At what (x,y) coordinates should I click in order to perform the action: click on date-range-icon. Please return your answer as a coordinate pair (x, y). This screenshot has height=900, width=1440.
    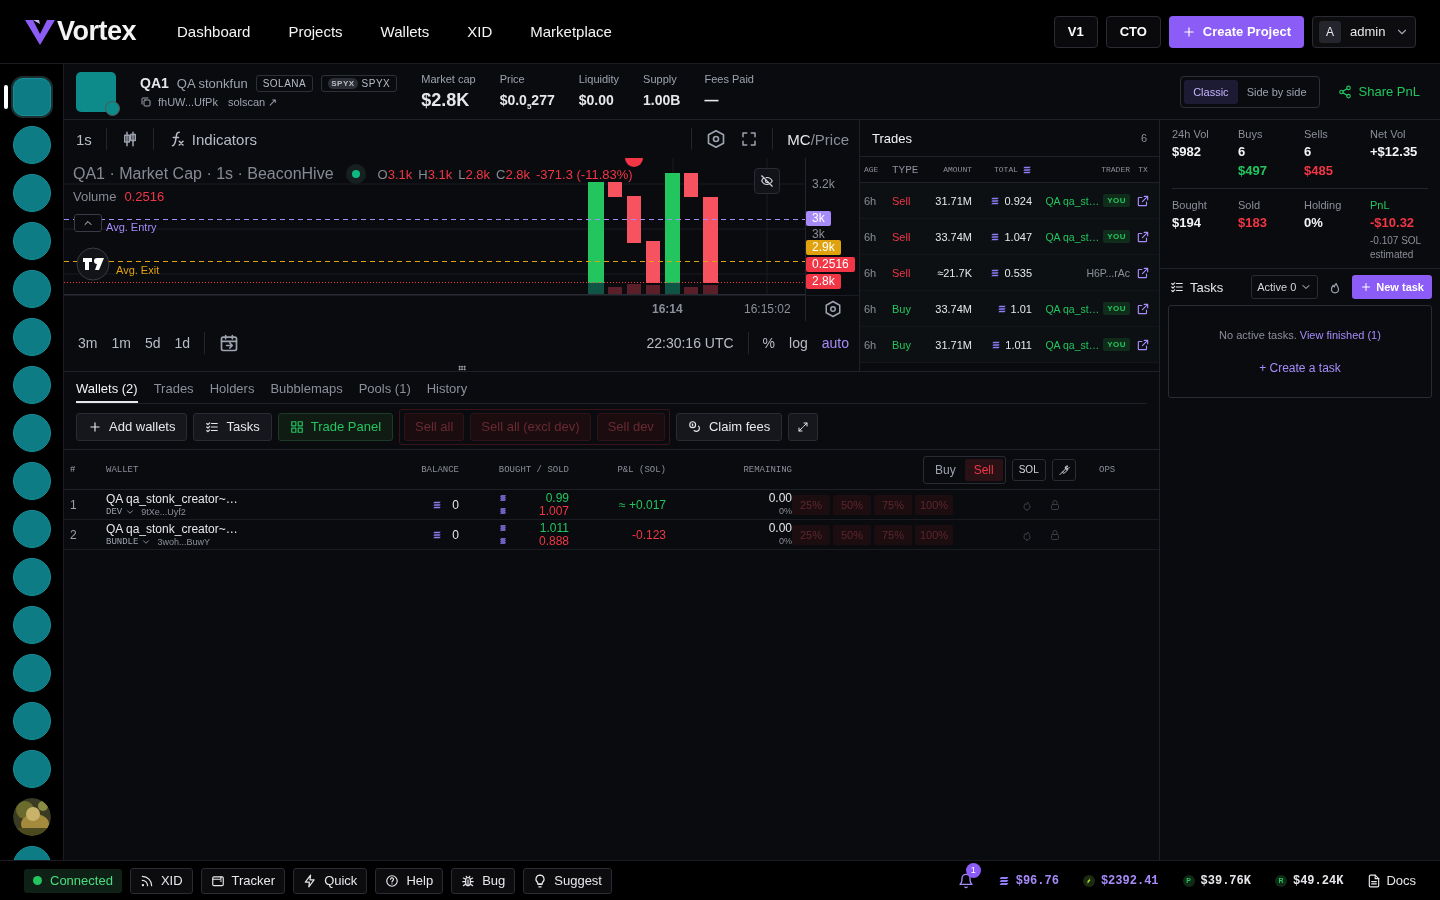
    Looking at the image, I should click on (229, 343).